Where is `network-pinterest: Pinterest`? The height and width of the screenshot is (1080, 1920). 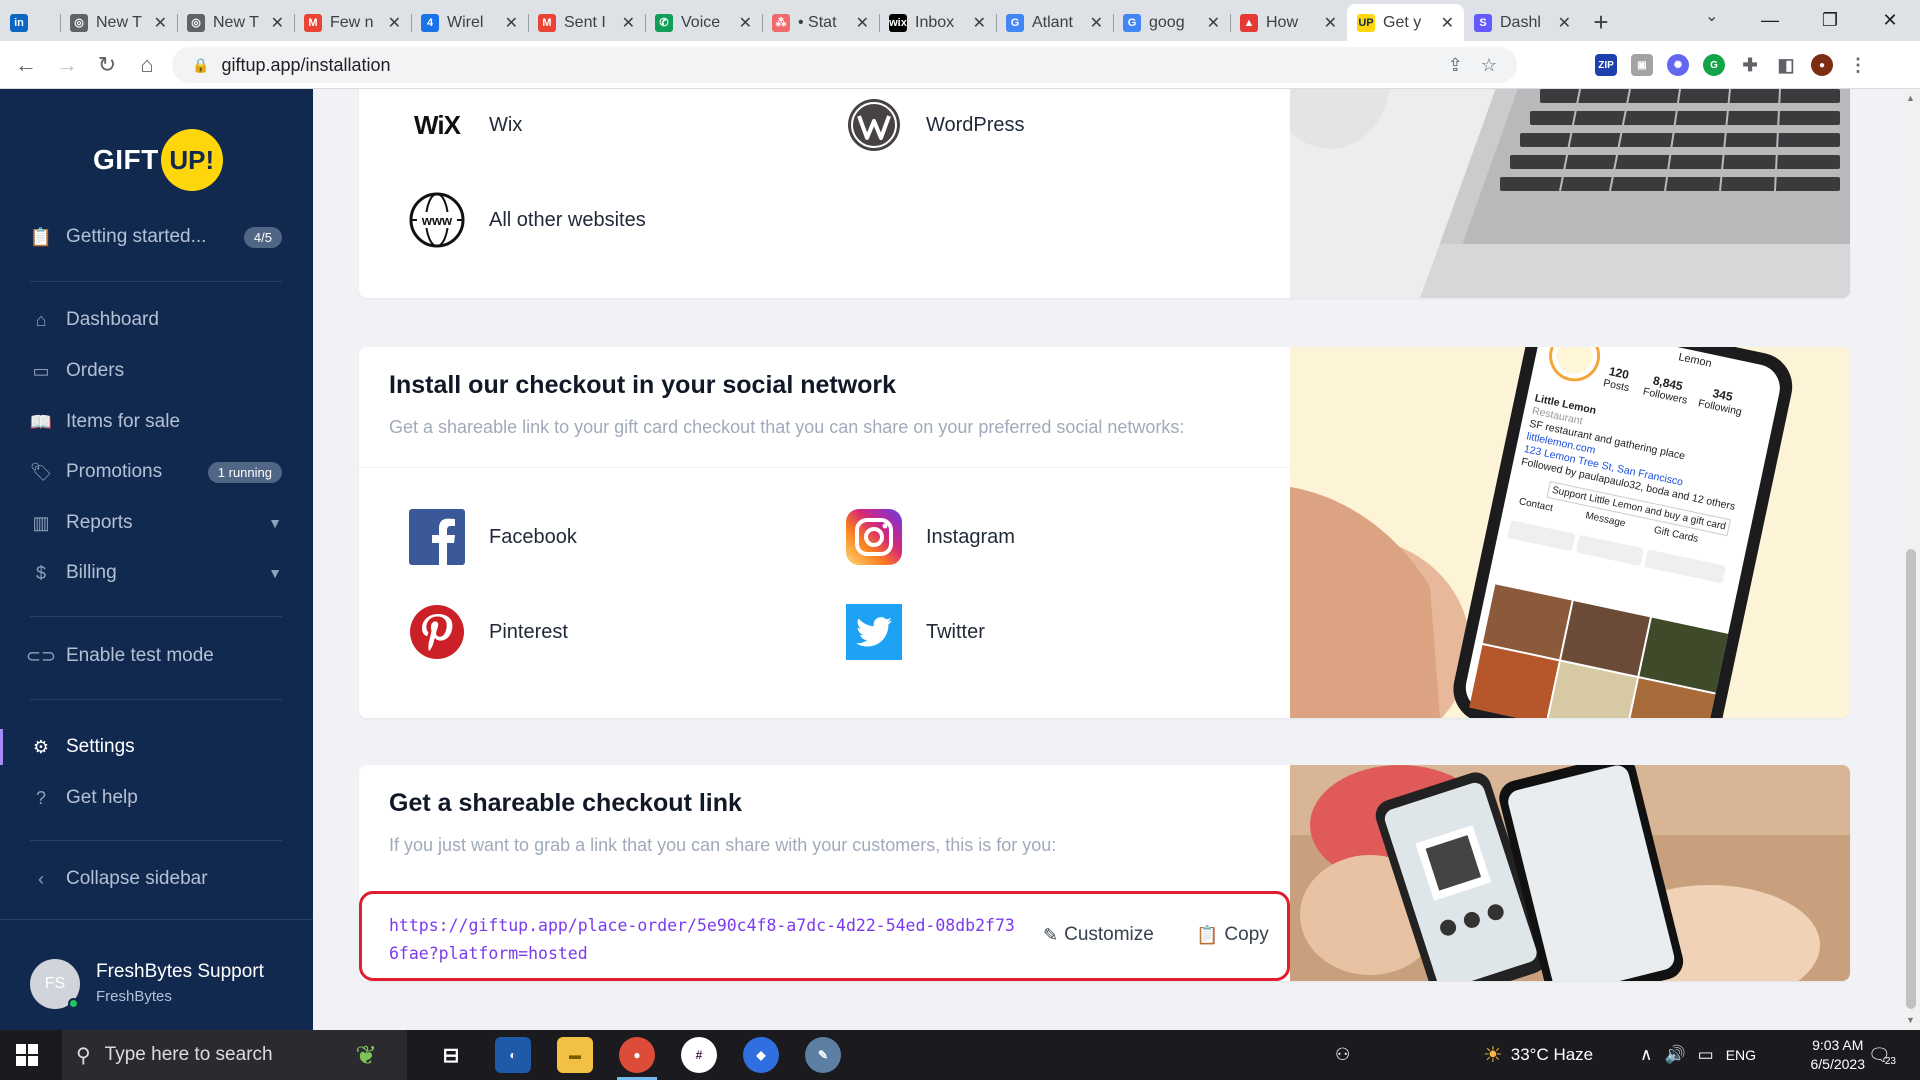
network-pinterest: Pinterest is located at coordinates (488, 632).